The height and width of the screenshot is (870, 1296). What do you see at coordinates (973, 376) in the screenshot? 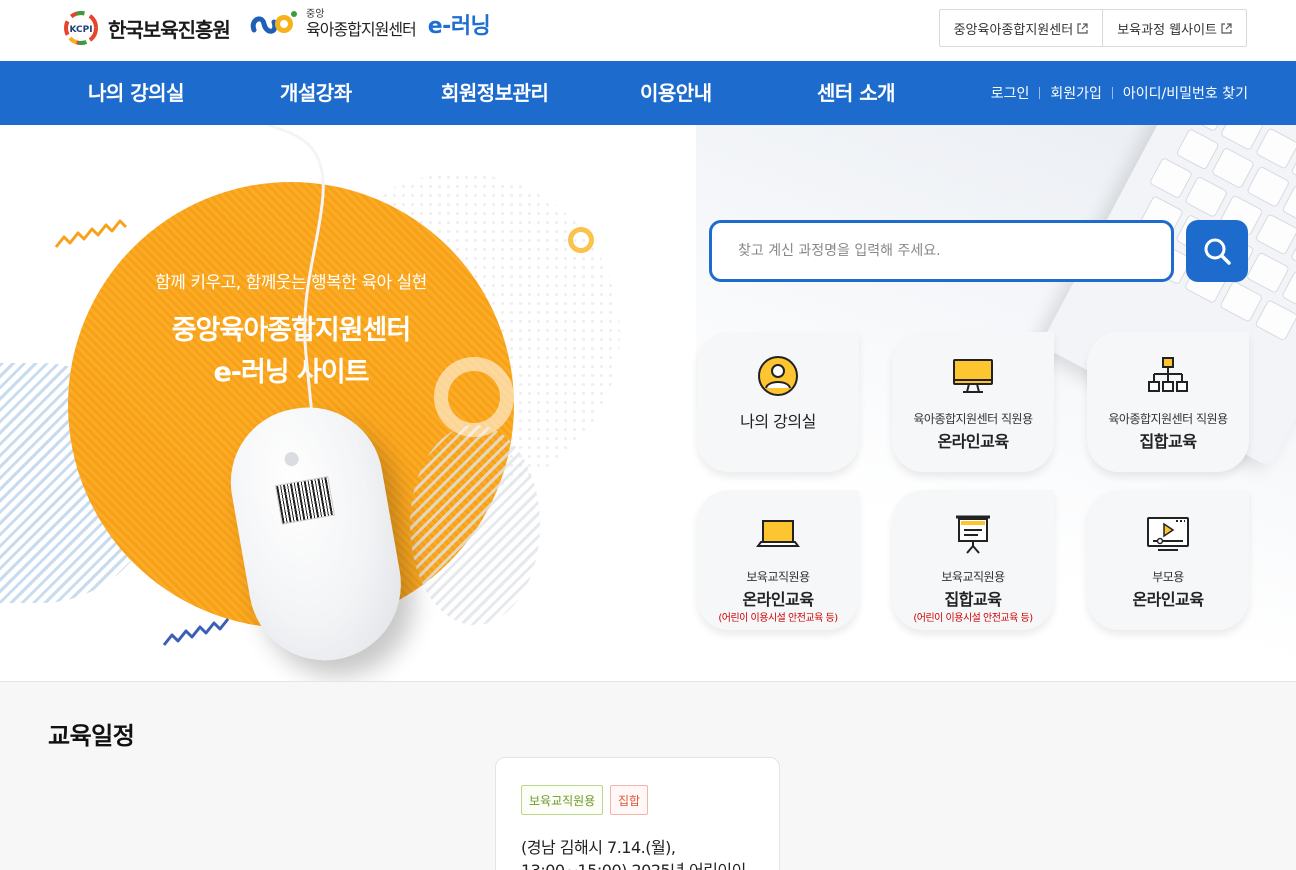
I see `monitor-icon` at bounding box center [973, 376].